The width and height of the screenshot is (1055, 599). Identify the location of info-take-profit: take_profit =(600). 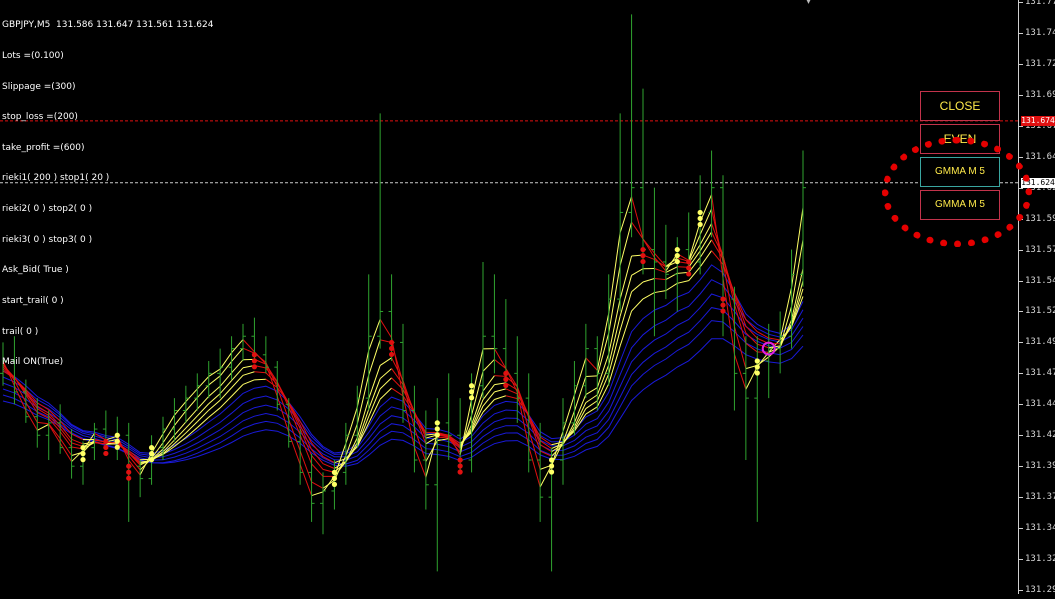
(107, 148).